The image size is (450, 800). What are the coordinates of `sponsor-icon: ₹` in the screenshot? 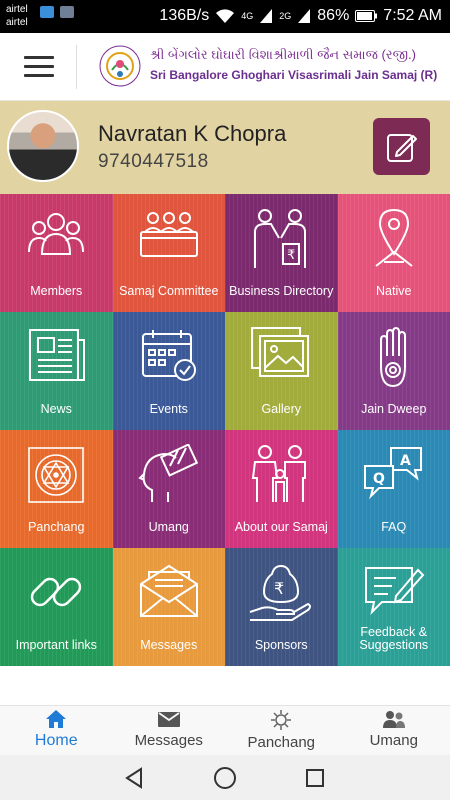 It's located at (280, 592).